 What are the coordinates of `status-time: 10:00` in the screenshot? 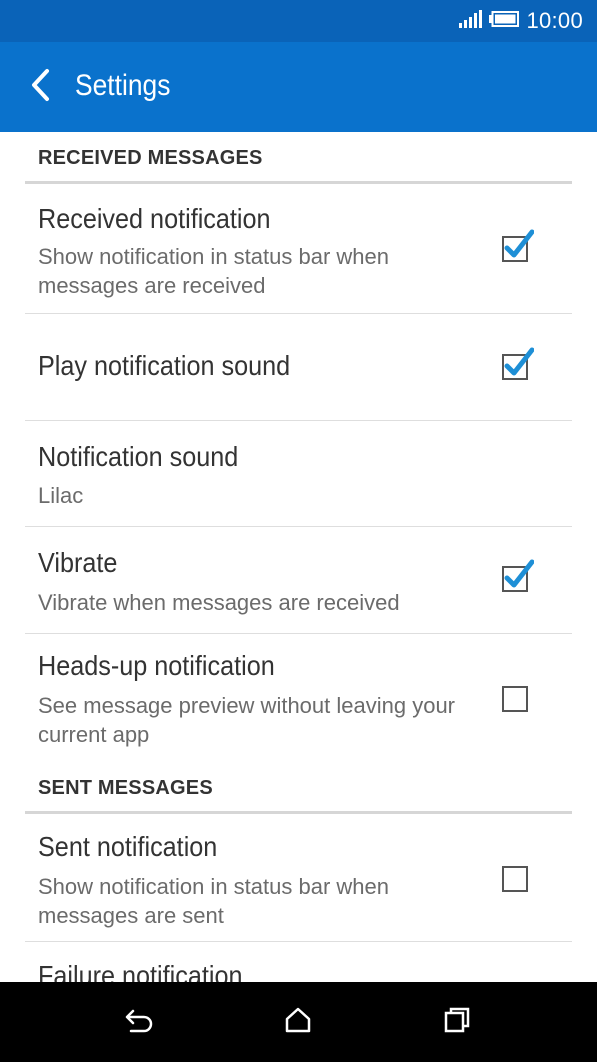 It's located at (554, 20).